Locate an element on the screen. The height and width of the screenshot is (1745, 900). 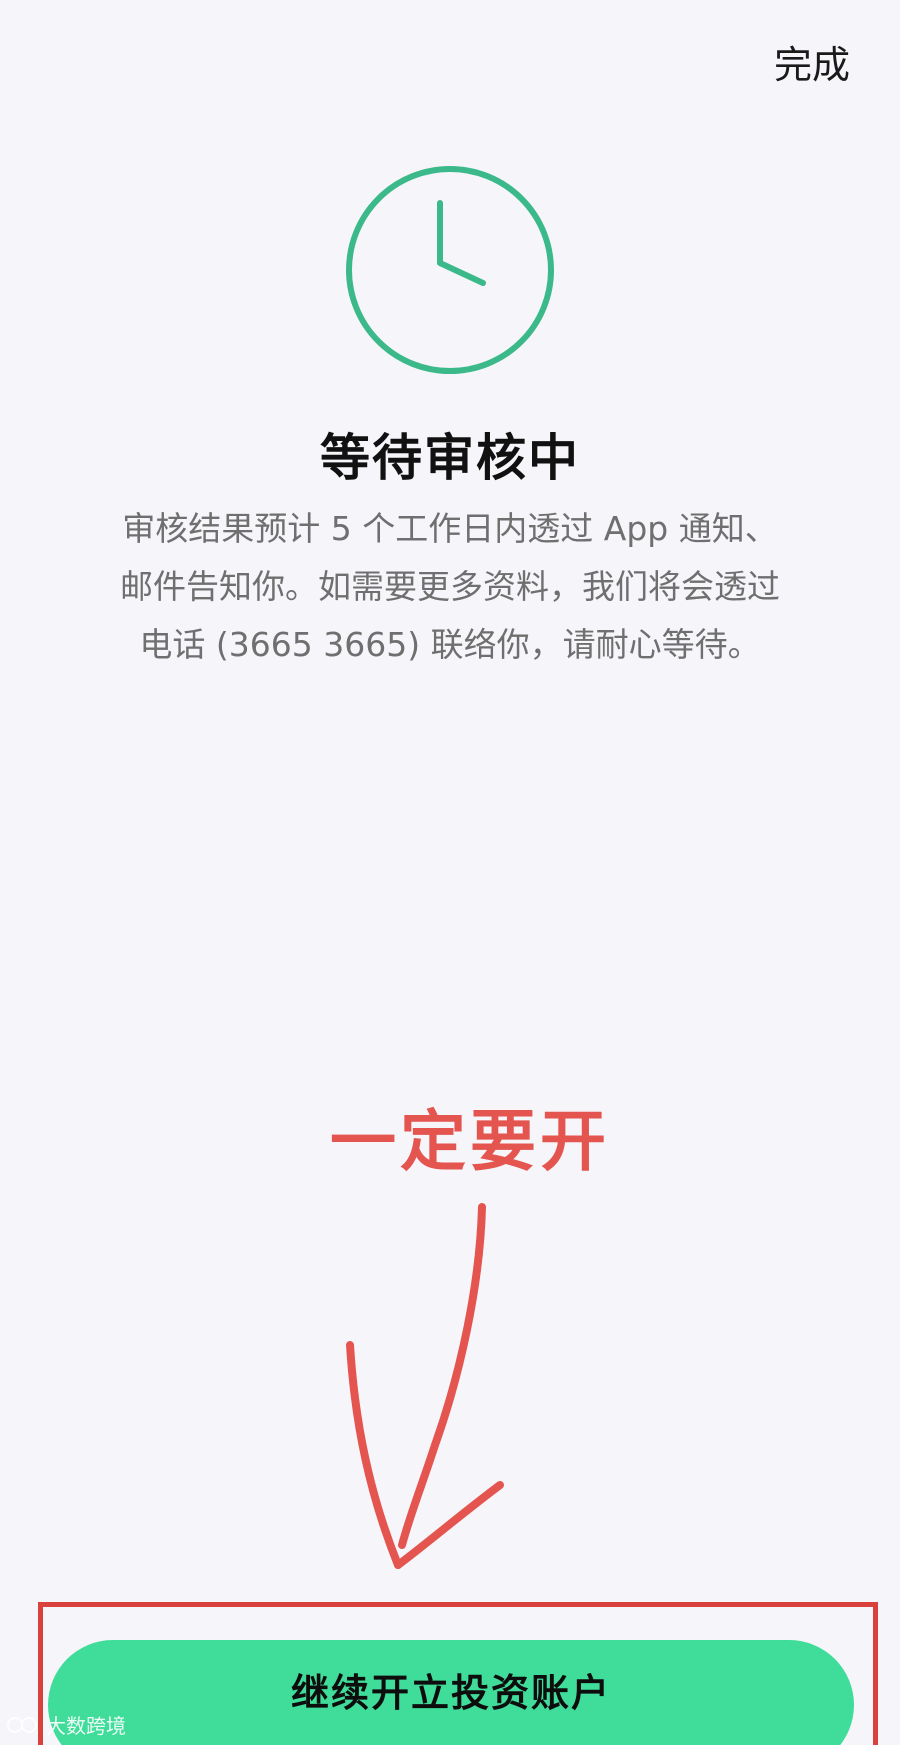
watermark-text: 大数跨境 is located at coordinates (86, 1726).